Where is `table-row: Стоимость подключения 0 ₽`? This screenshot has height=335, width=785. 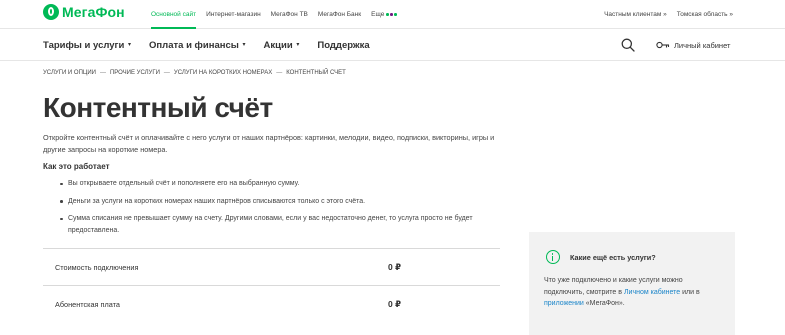
table-row: Стоимость подключения 0 ₽ is located at coordinates (271, 266).